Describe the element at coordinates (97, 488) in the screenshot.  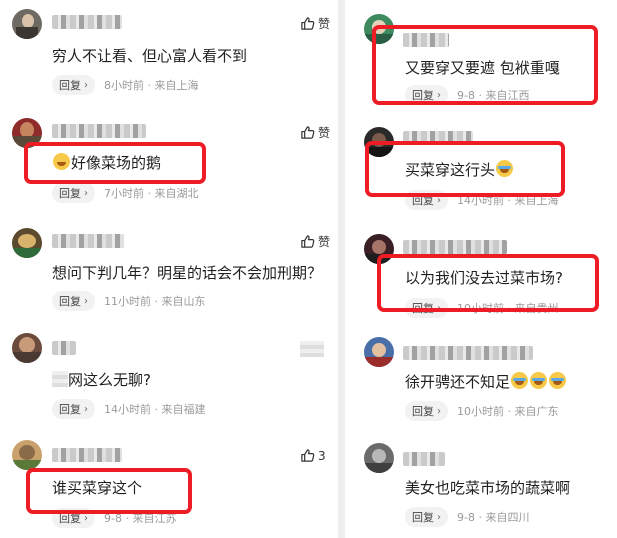
I see `comment-text: 谁买菜穿这个` at that location.